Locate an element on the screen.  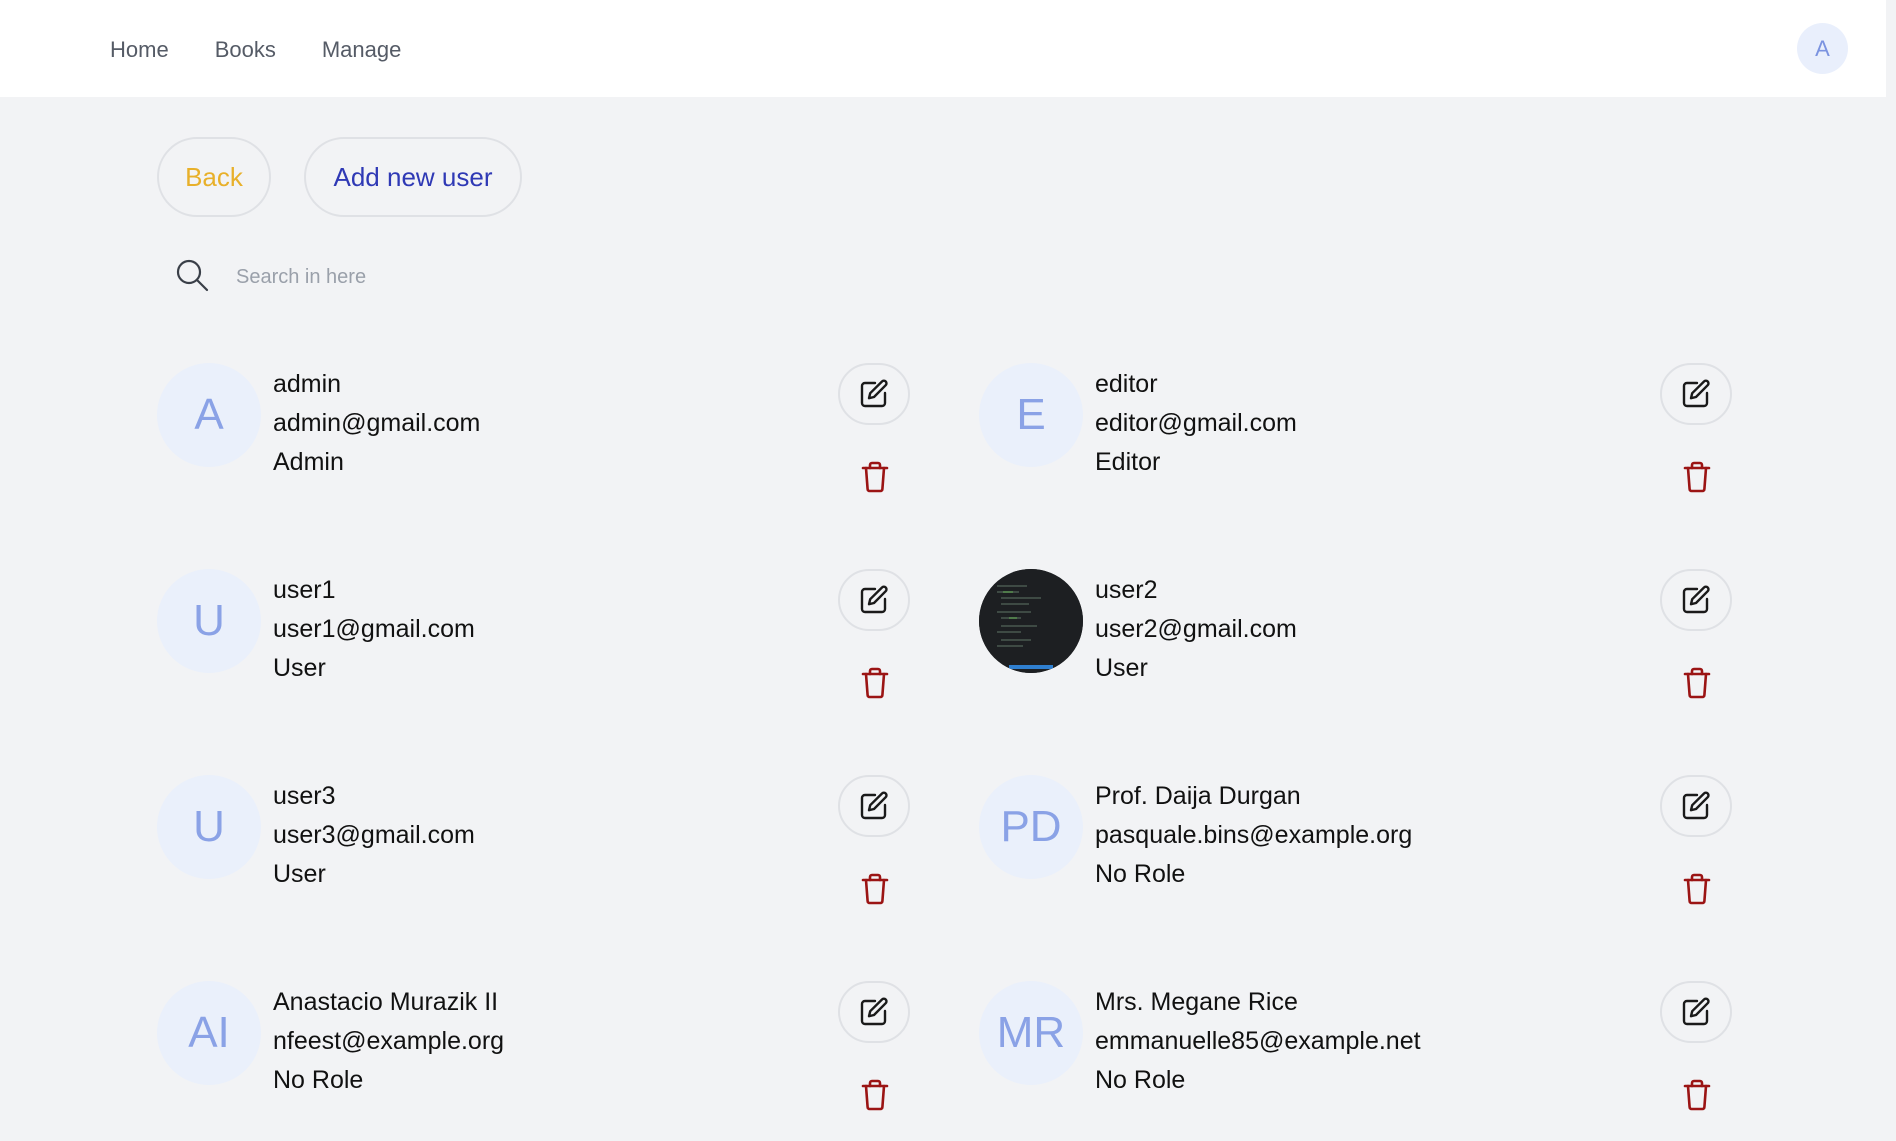
user-info: user2 user2@gmail.com User is located at coordinates (1196, 629).